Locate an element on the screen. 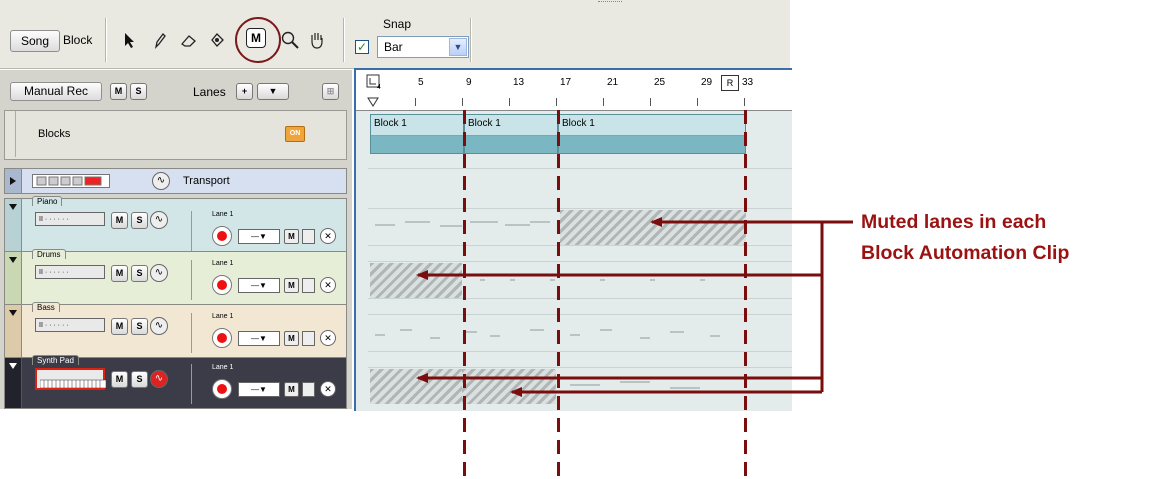 Image resolution: width=1149 pixels, height=479 pixels. s-label: S is located at coordinates (138, 91).